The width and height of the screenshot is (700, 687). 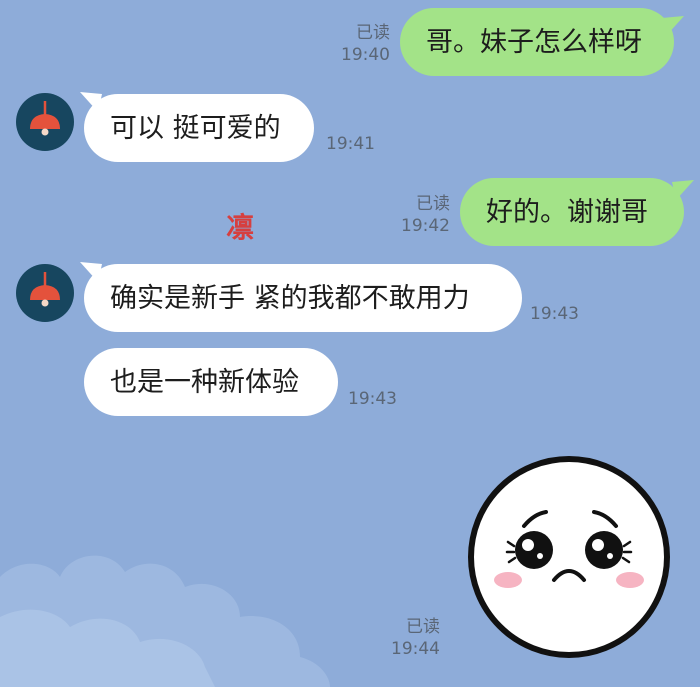 What do you see at coordinates (350, 144) in the screenshot?
I see `message-time: 19:41` at bounding box center [350, 144].